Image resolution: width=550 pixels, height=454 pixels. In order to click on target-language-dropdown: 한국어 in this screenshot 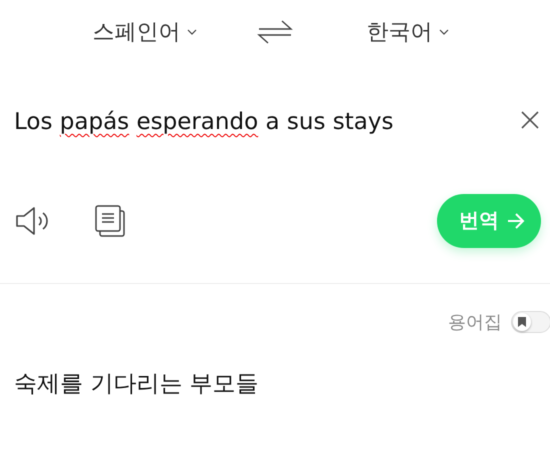, I will do `click(407, 32)`.